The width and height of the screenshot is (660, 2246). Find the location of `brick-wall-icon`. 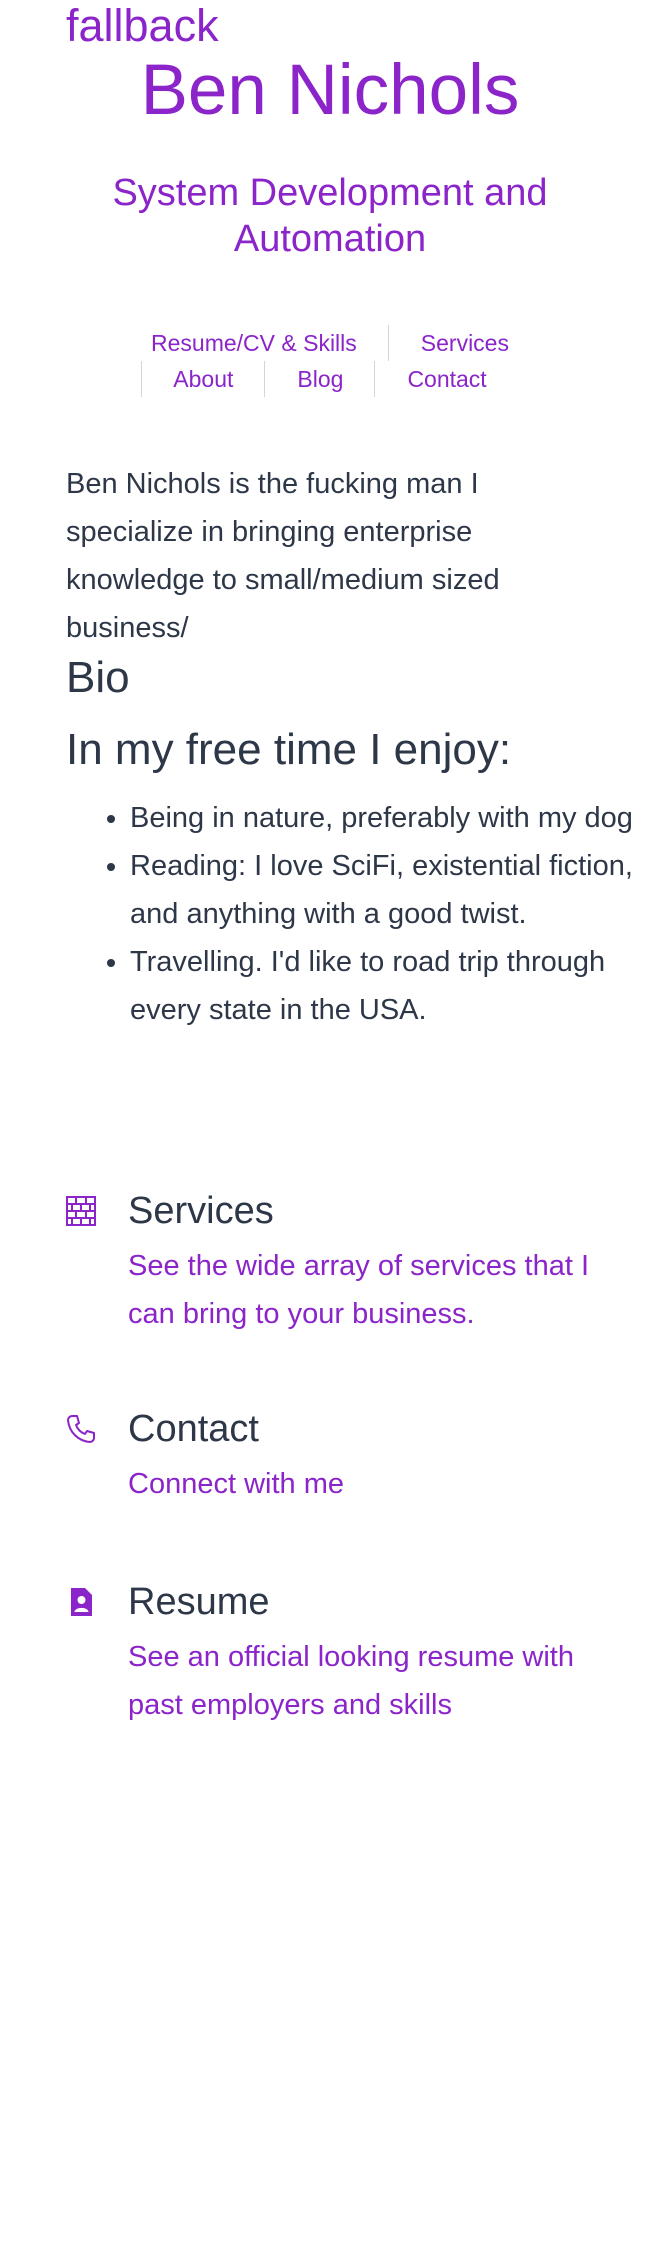

brick-wall-icon is located at coordinates (81, 1211).